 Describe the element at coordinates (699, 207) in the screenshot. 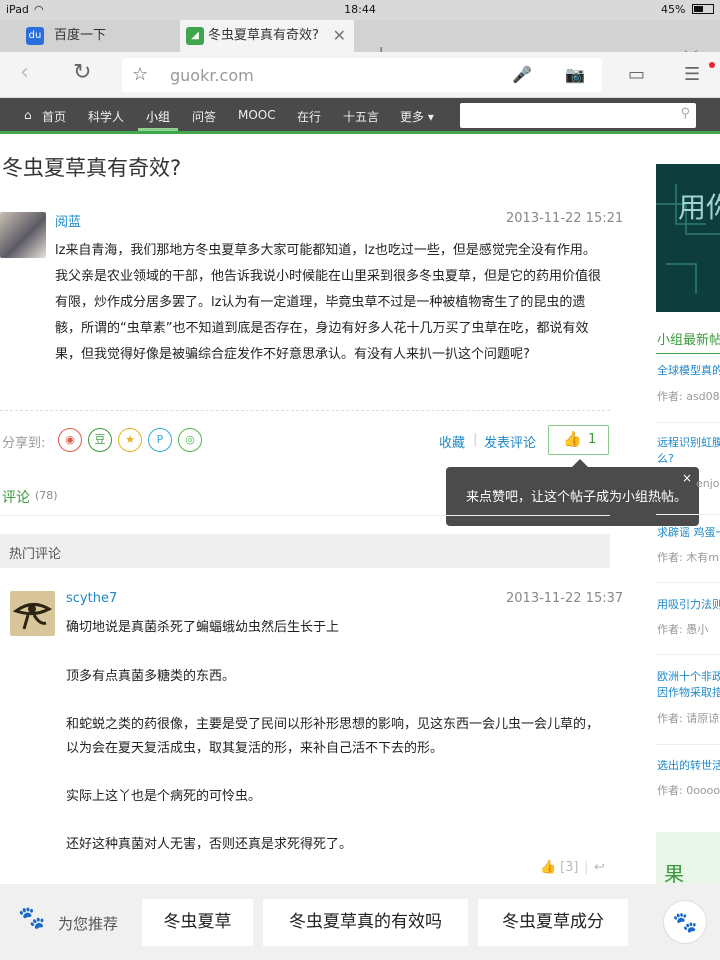

I see `banner-text: 用你` at that location.